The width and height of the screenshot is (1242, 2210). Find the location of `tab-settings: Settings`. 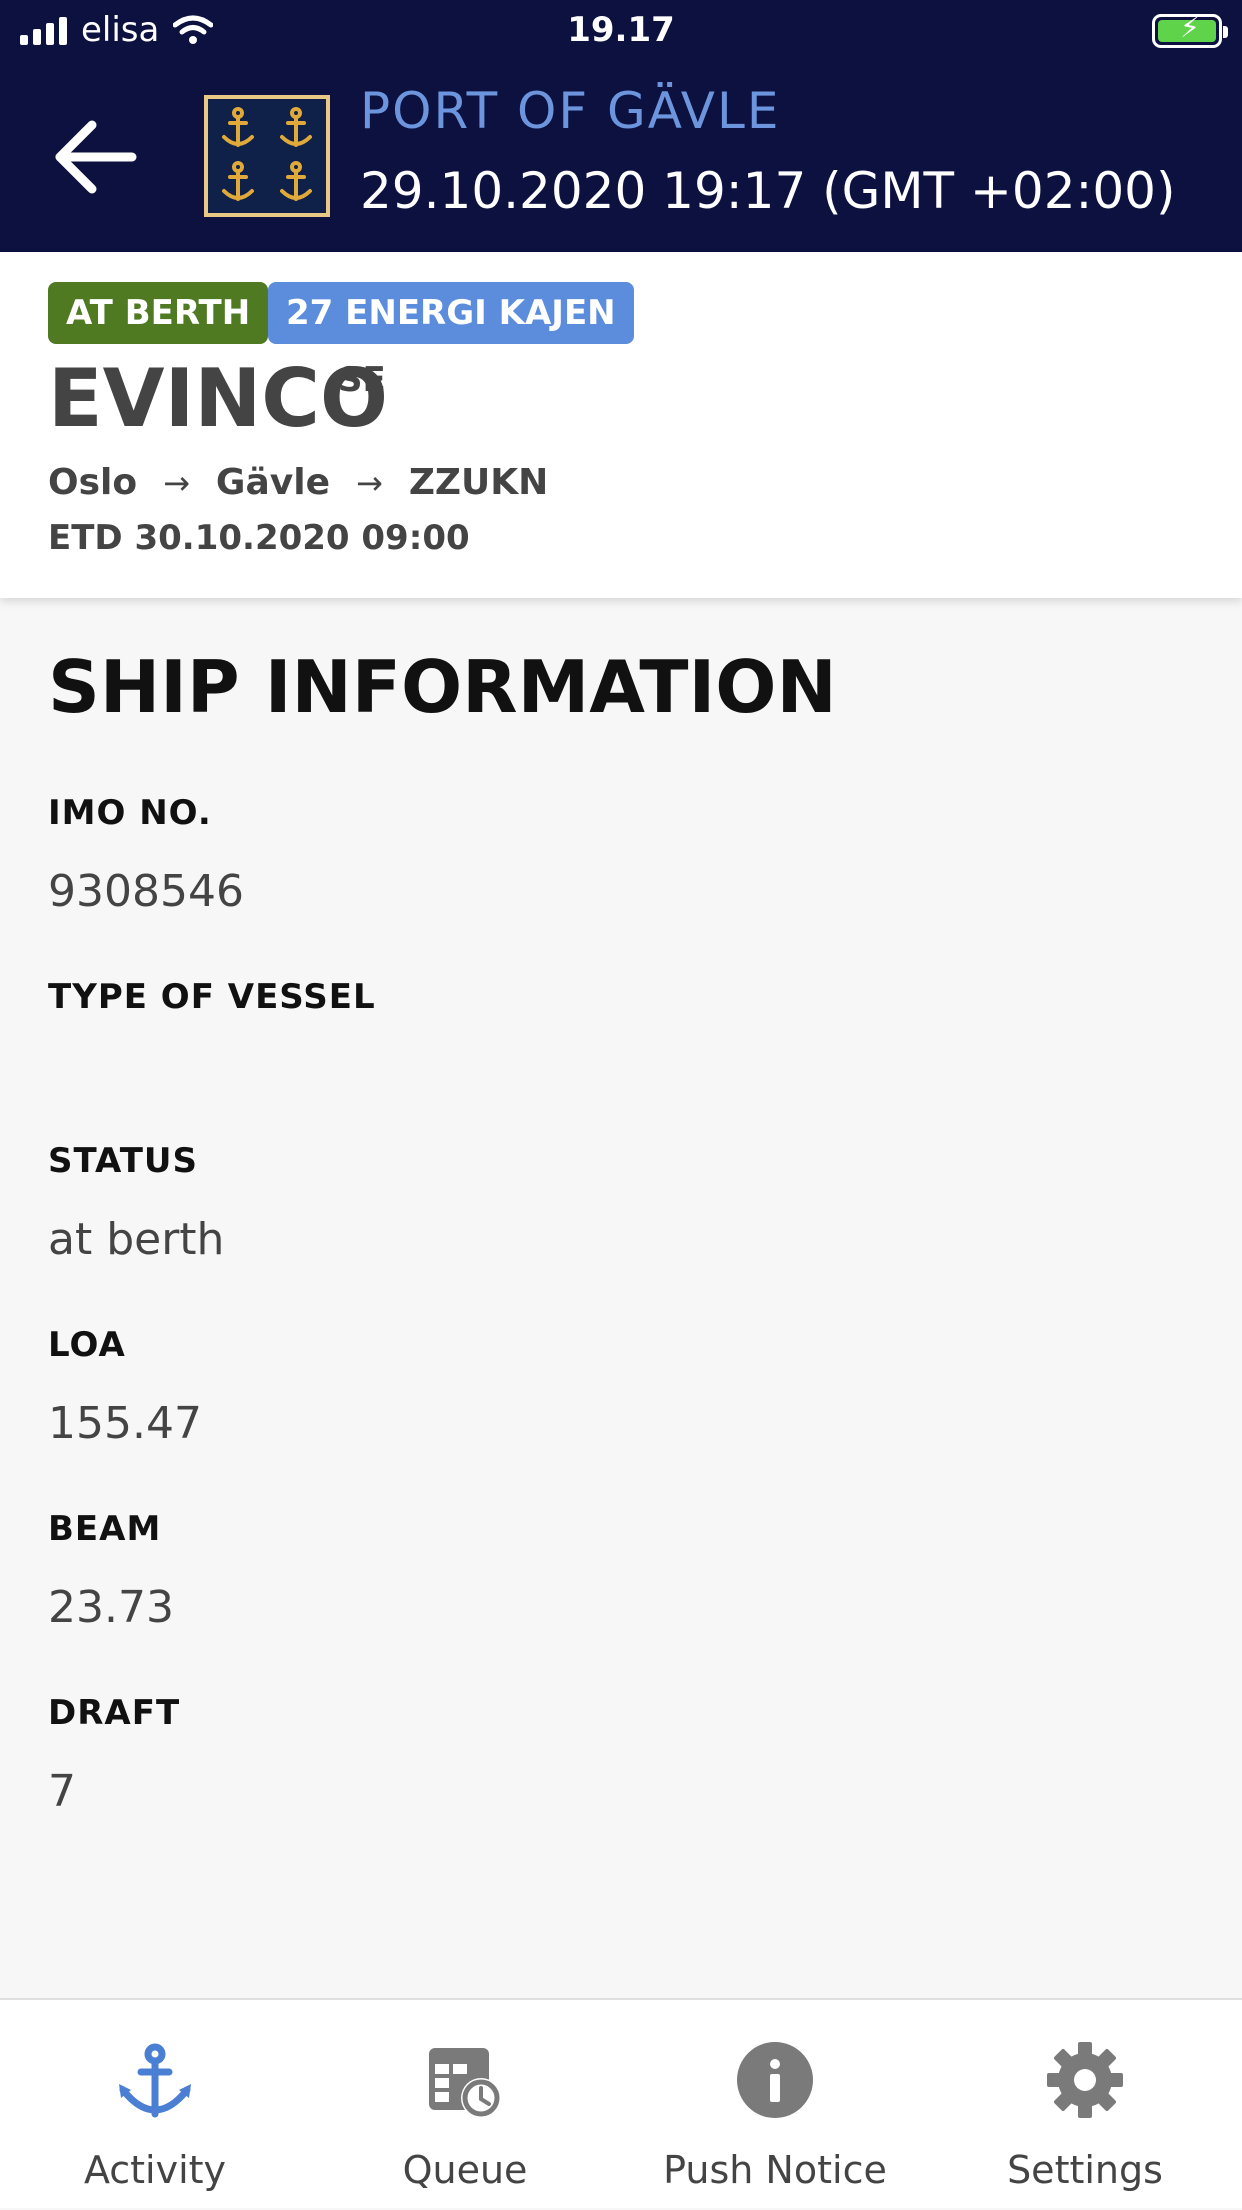

tab-settings: Settings is located at coordinates (1085, 2105).